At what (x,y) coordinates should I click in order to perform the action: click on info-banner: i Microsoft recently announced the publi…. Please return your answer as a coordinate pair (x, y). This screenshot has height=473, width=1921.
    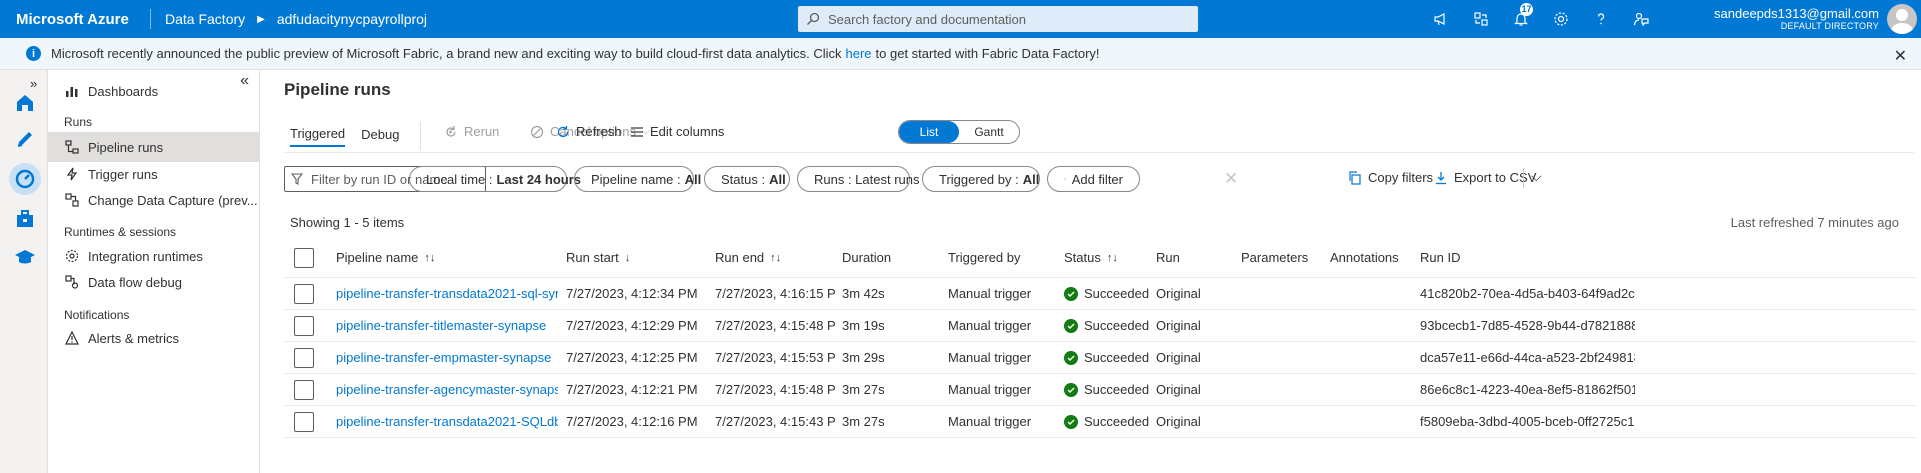
    Looking at the image, I should click on (960, 54).